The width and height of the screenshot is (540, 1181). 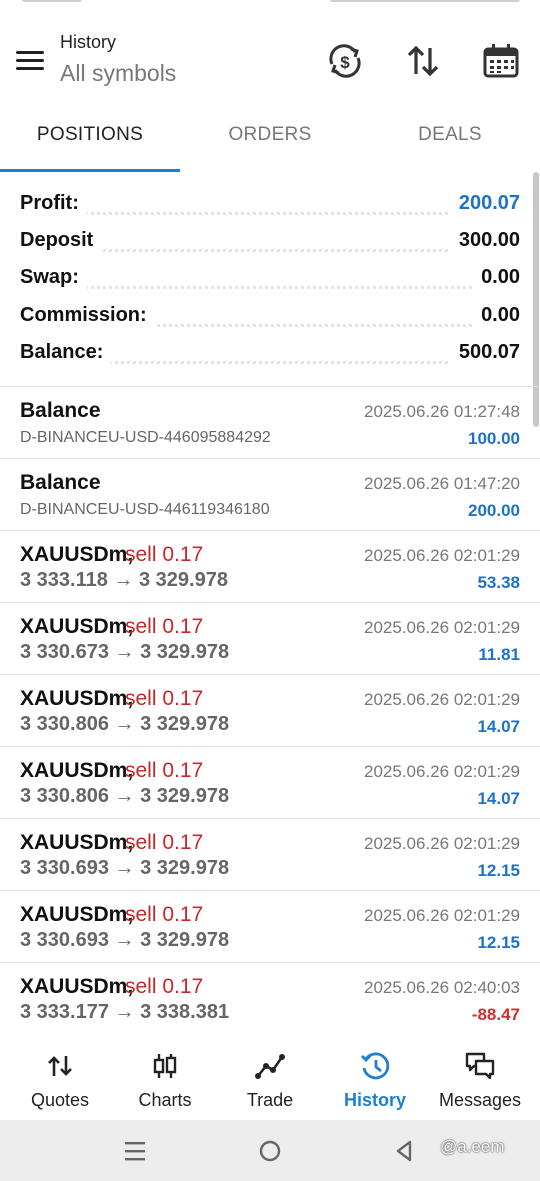 I want to click on nav-label: History, so click(x=374, y=1100).